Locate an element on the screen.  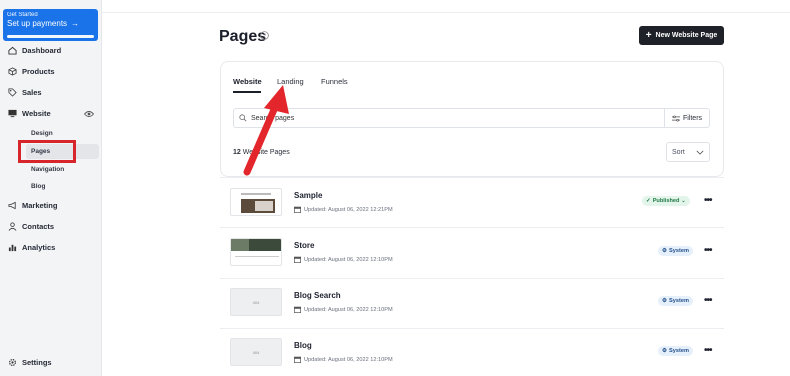
monitor-icon is located at coordinates (12, 113).